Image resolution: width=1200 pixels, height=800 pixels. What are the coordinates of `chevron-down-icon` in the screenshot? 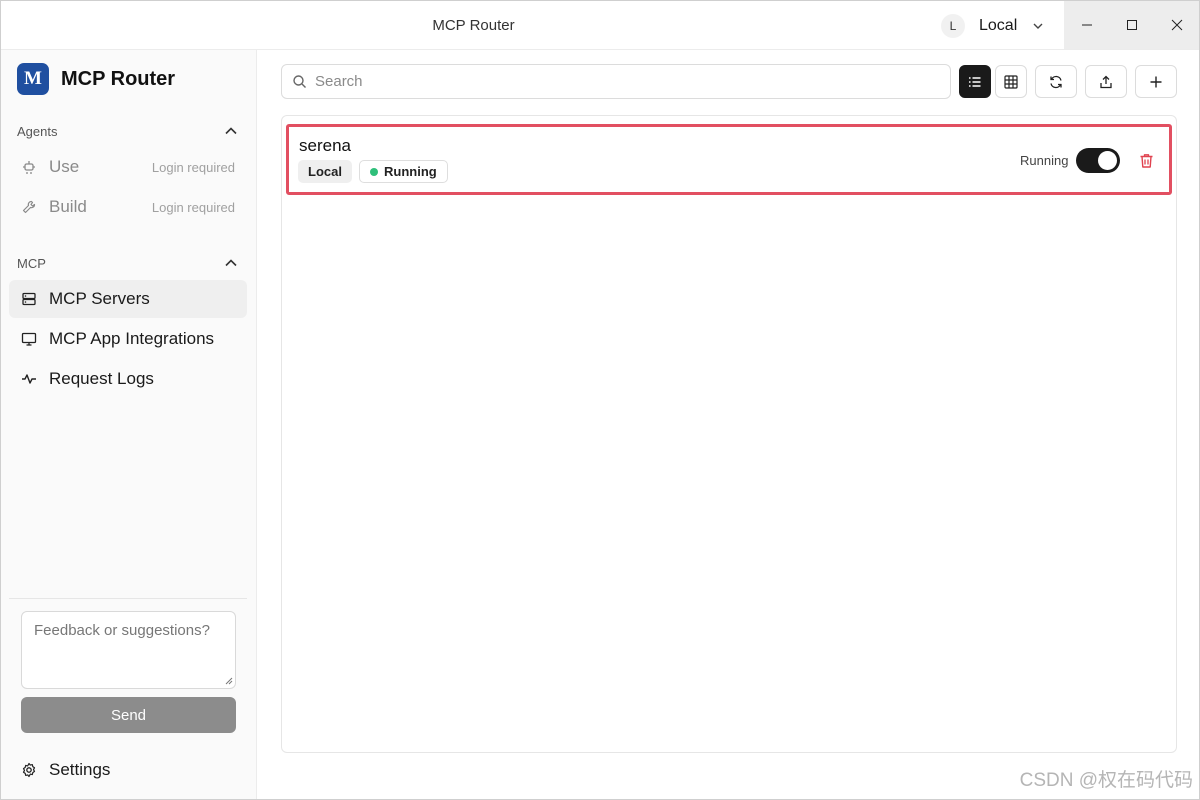 It's located at (1038, 26).